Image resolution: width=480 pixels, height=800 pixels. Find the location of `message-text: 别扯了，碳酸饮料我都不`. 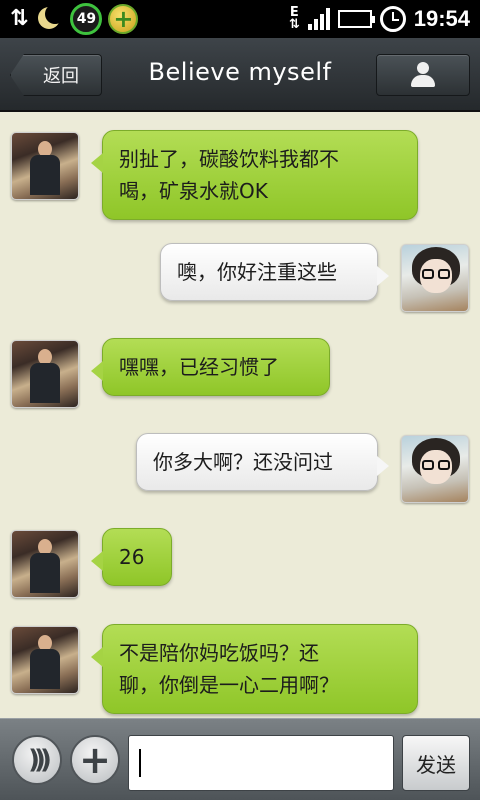

message-text: 别扯了，碳酸饮料我都不 is located at coordinates (229, 159).